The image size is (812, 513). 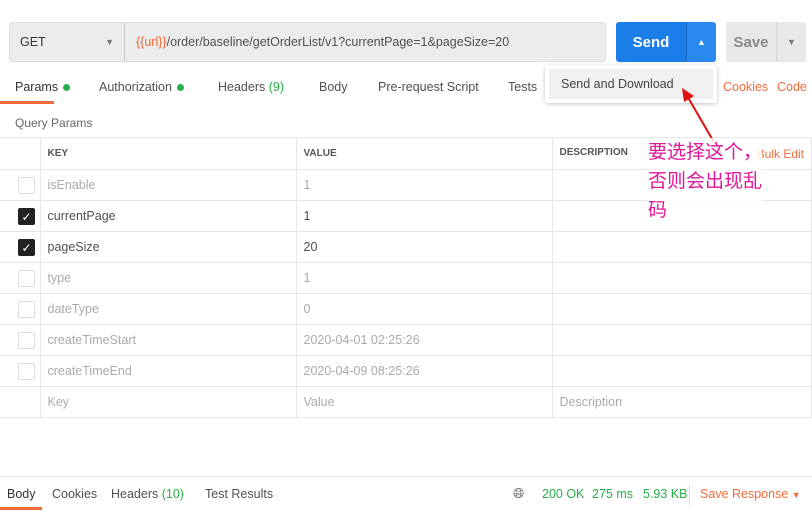 I want to click on checkbox-header, so click(x=20, y=153).